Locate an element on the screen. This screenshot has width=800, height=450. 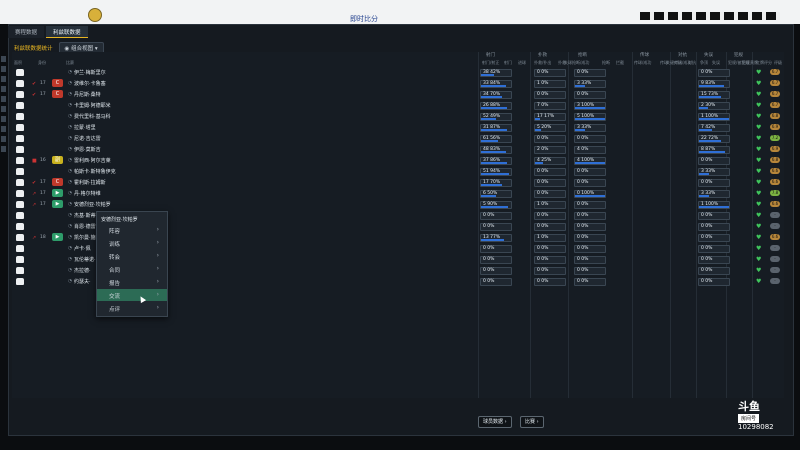
player-name: 肖恩·德雷 is located at coordinates (85, 226).